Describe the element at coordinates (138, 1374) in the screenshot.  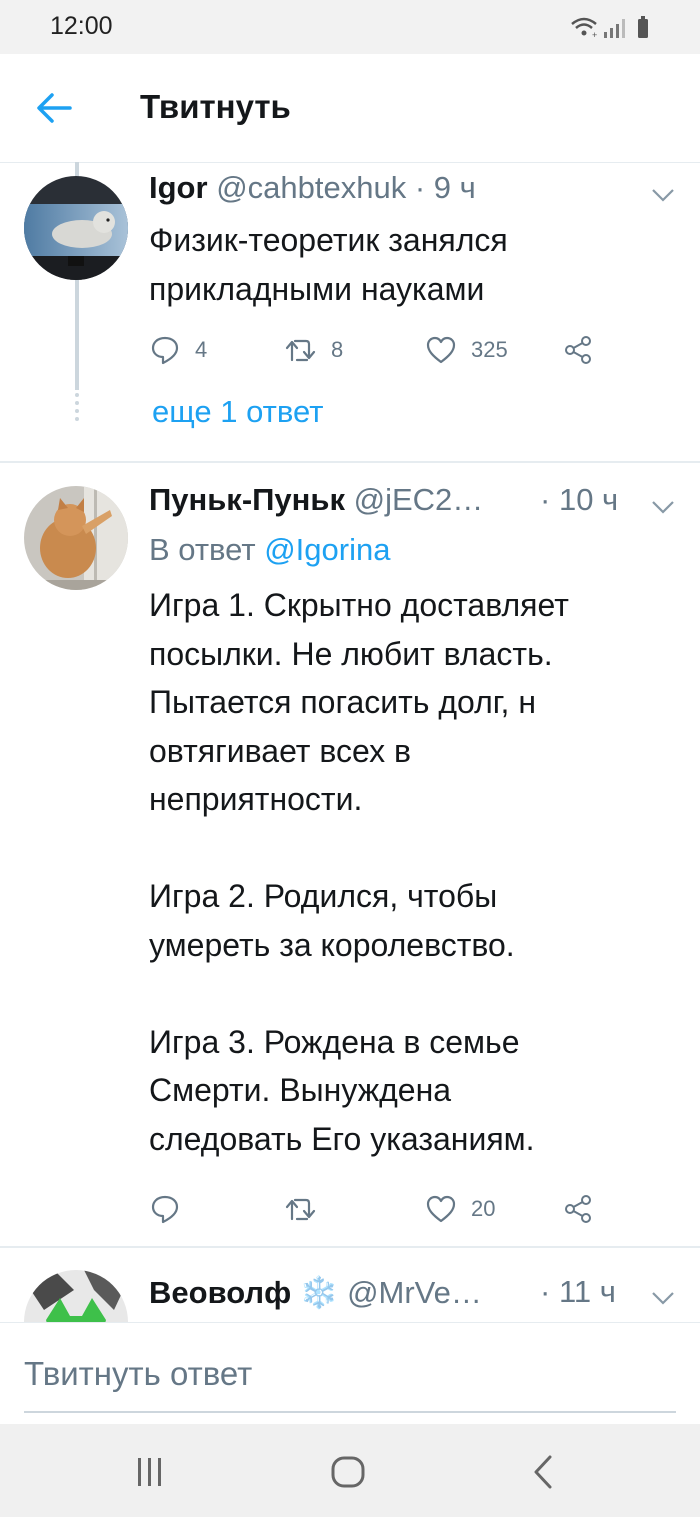
I see `reply-input-placeholder: Твитнуть ответ` at that location.